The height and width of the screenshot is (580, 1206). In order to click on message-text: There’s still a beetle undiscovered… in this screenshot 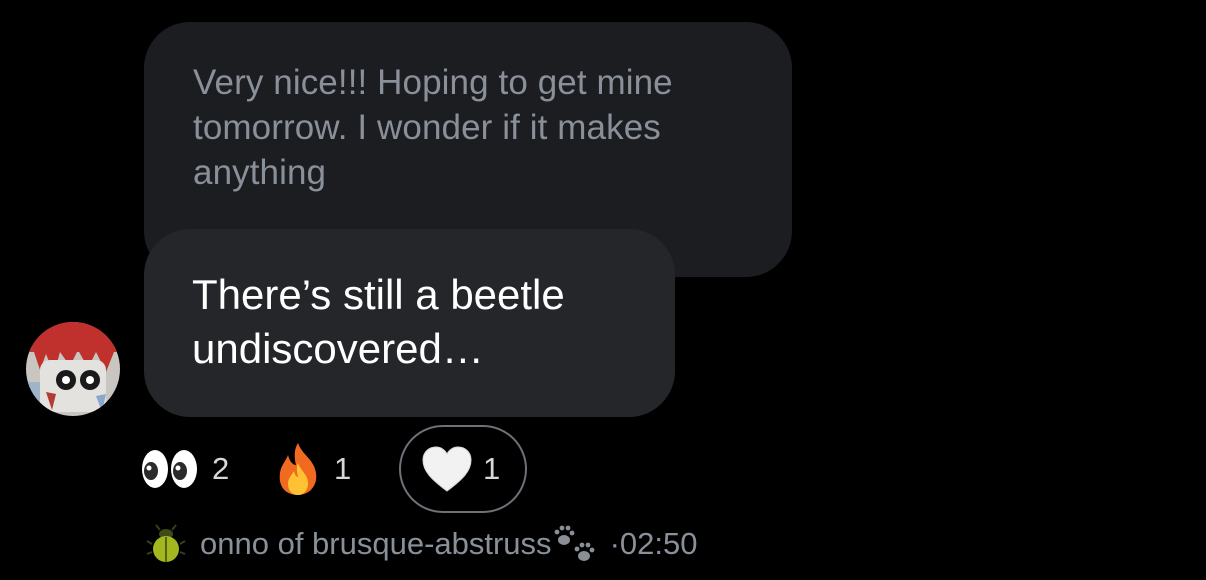, I will do `click(378, 321)`.